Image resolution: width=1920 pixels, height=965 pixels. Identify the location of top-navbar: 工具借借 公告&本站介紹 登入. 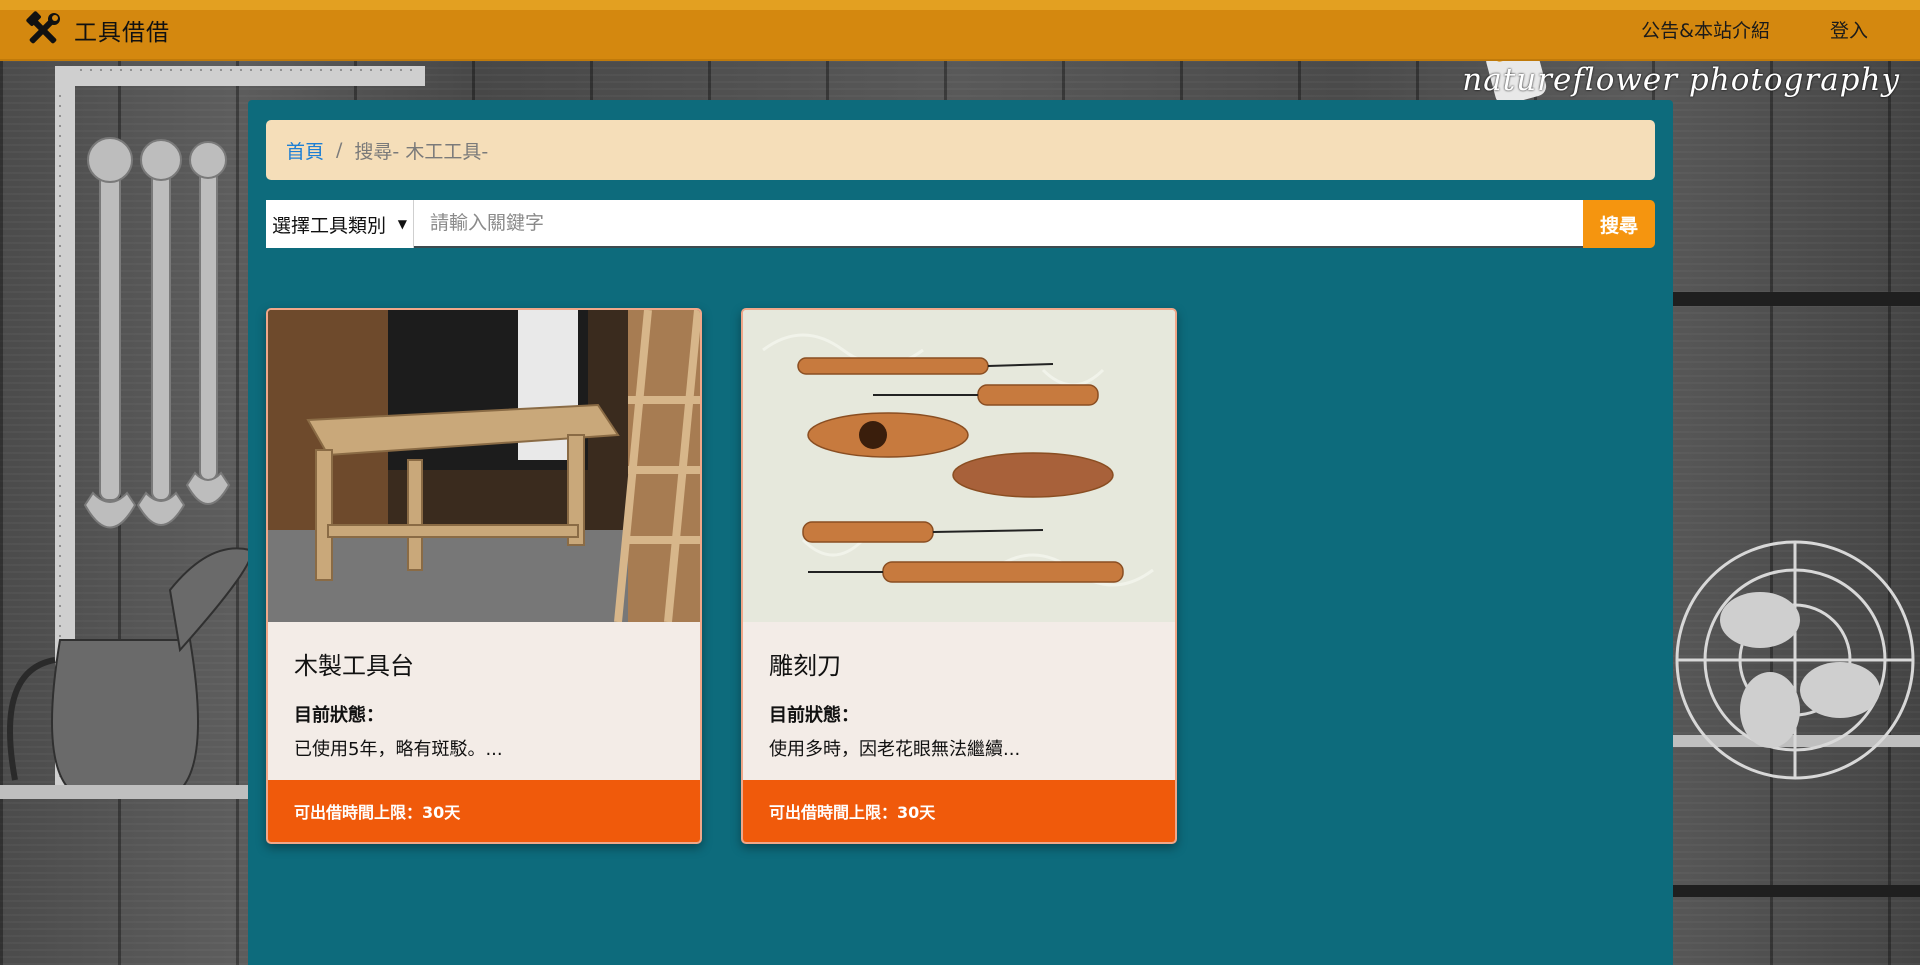
(960, 30).